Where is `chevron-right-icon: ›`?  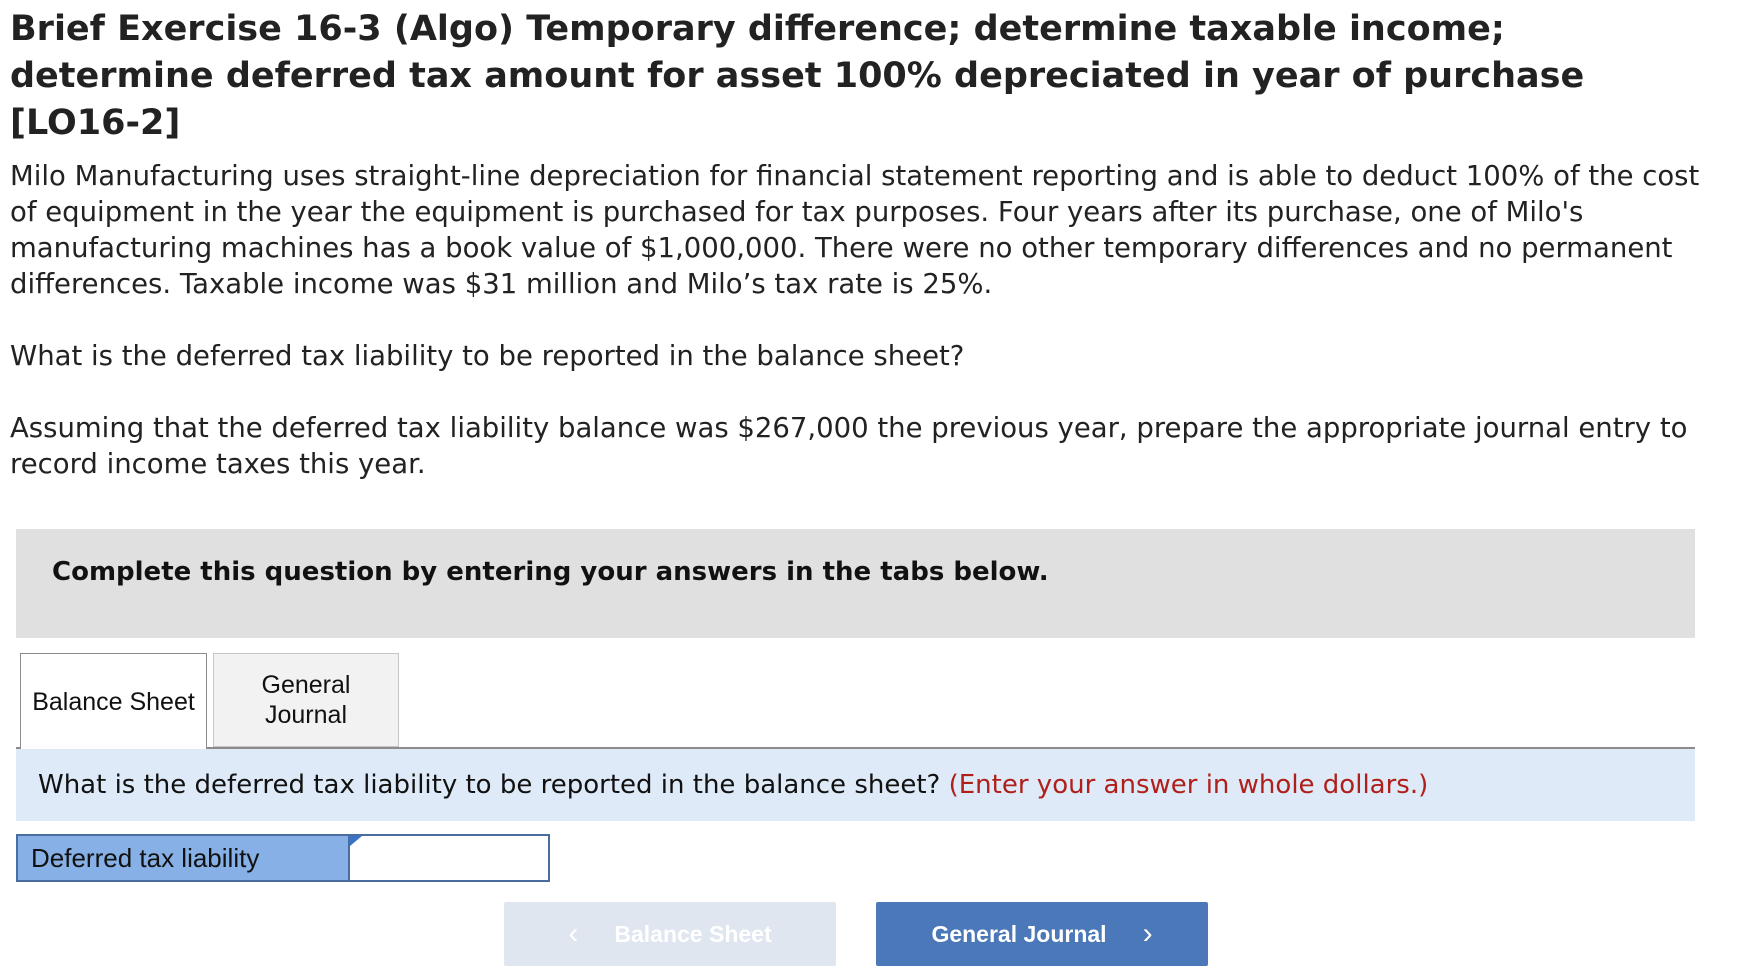
chevron-right-icon: › is located at coordinates (1147, 933).